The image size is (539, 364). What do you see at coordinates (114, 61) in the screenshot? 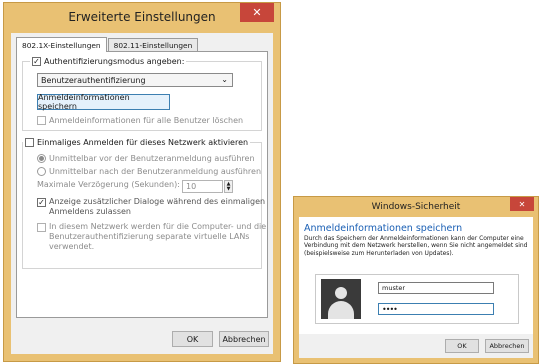
I see `auth-mode-label: Authentifizierungsmodus angeben:` at bounding box center [114, 61].